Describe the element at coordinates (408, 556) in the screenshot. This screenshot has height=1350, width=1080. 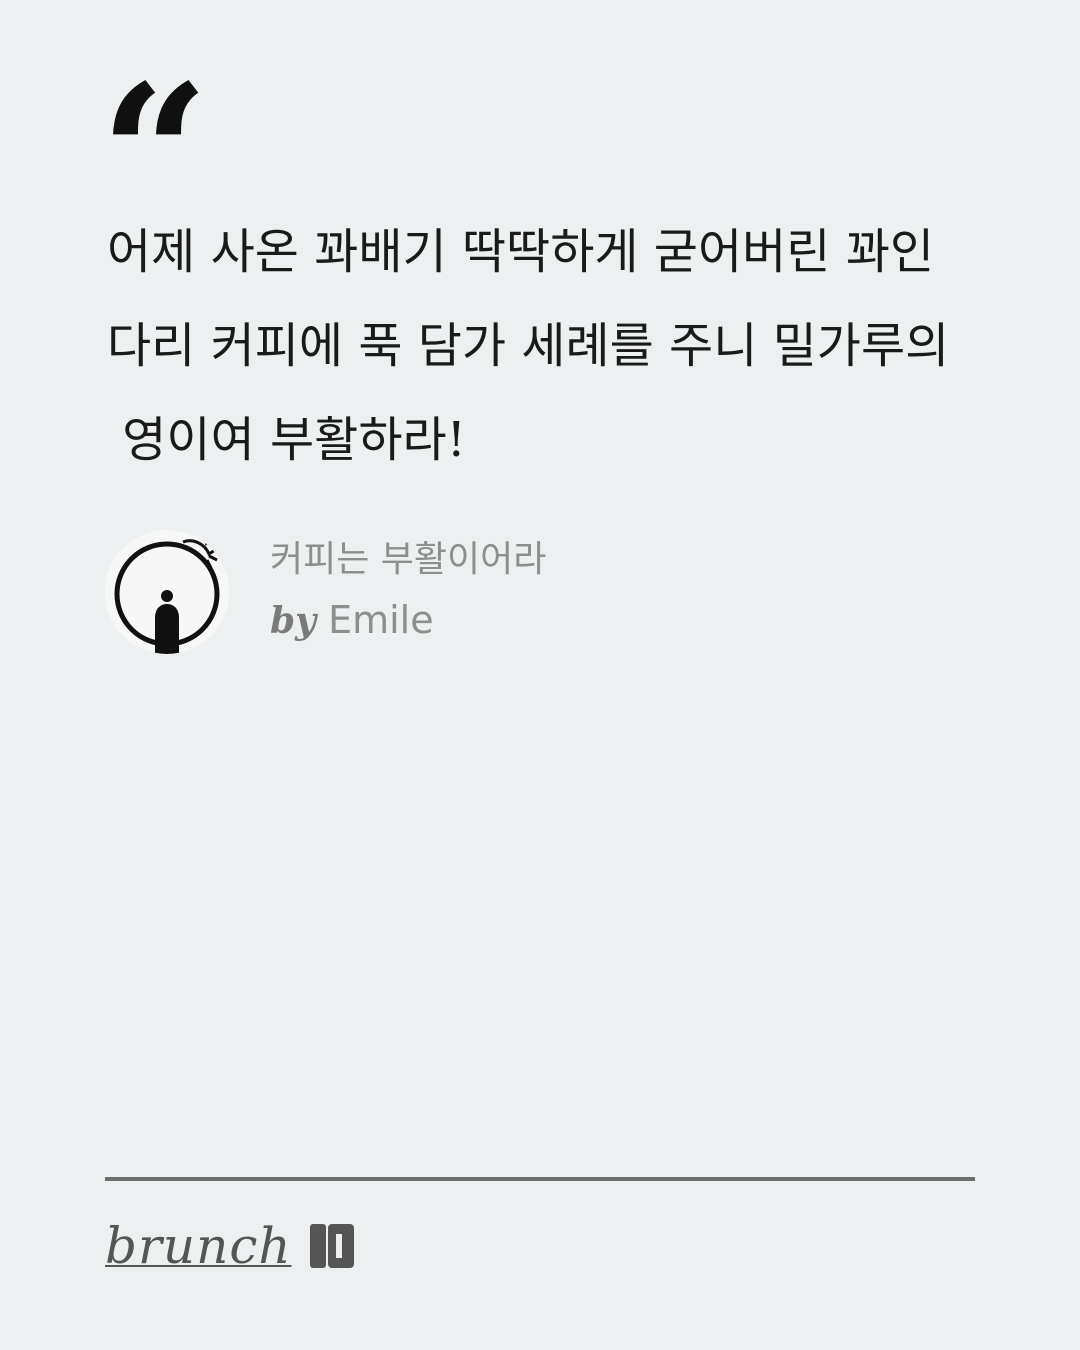
I see `book-title: 커피는 부활이어라` at that location.